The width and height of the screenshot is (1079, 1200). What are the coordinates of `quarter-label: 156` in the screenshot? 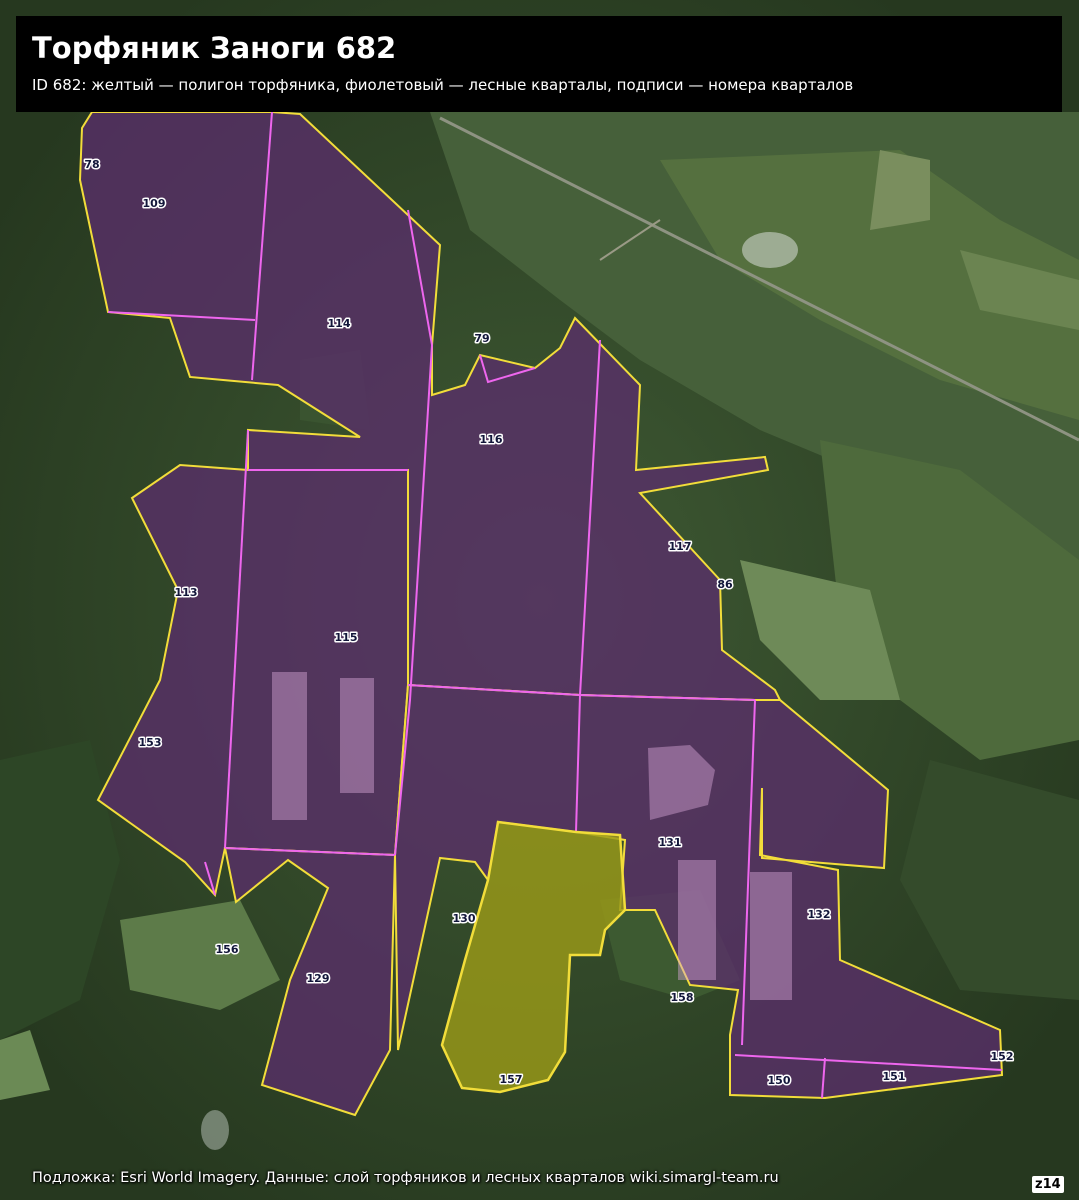 It's located at (227, 950).